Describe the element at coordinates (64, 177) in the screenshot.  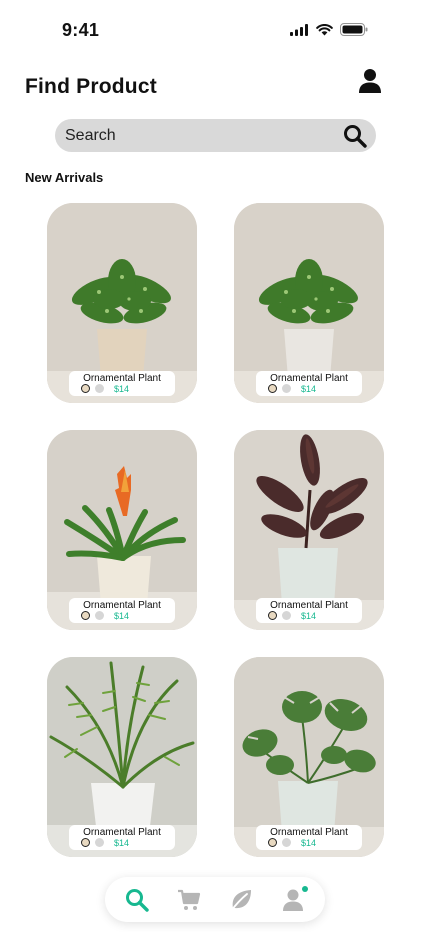
I see `section-title: New Arrivals` at that location.